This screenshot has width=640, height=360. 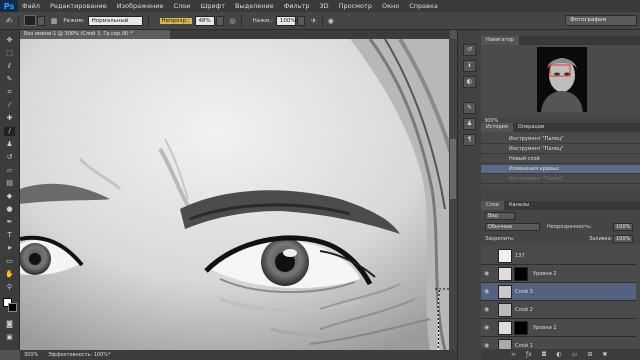 I want to click on paragraph-panel-icon: ¶, so click(x=469, y=140).